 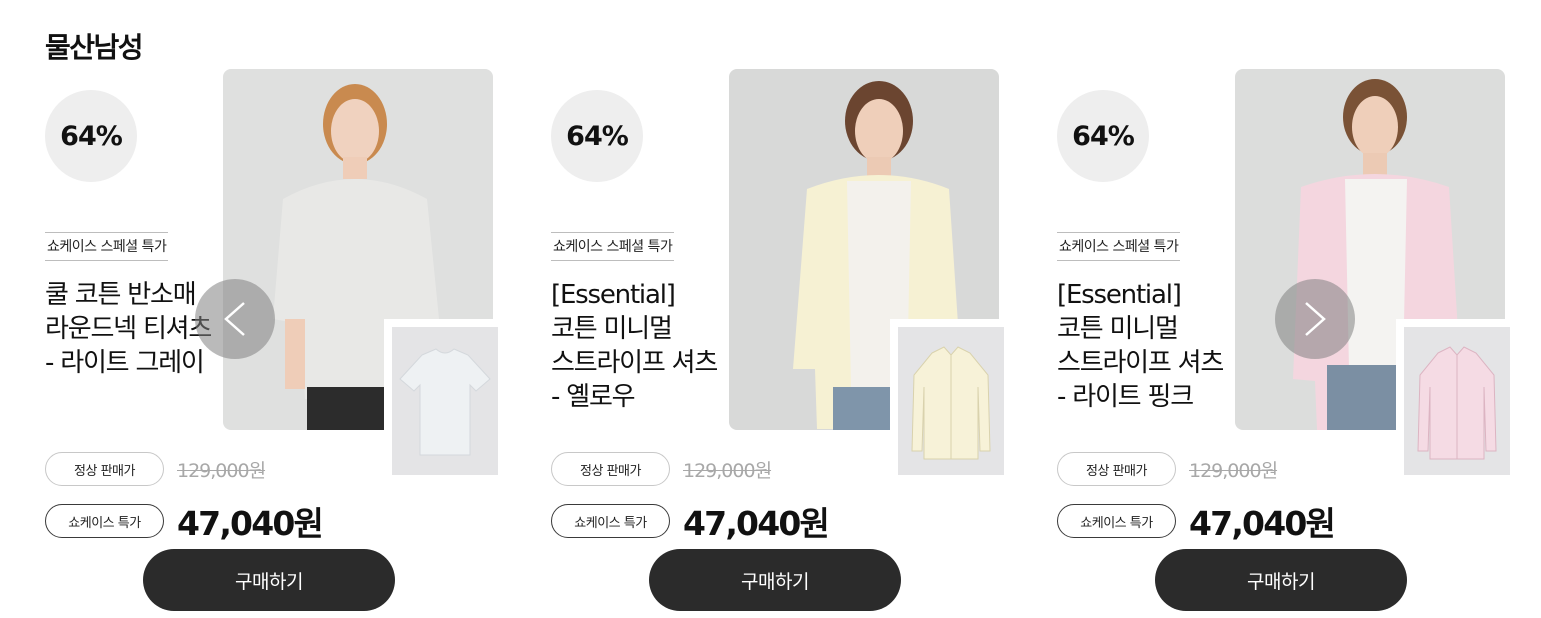 What do you see at coordinates (593, 397) in the screenshot?
I see `product-name-line: - 옐로우` at bounding box center [593, 397].